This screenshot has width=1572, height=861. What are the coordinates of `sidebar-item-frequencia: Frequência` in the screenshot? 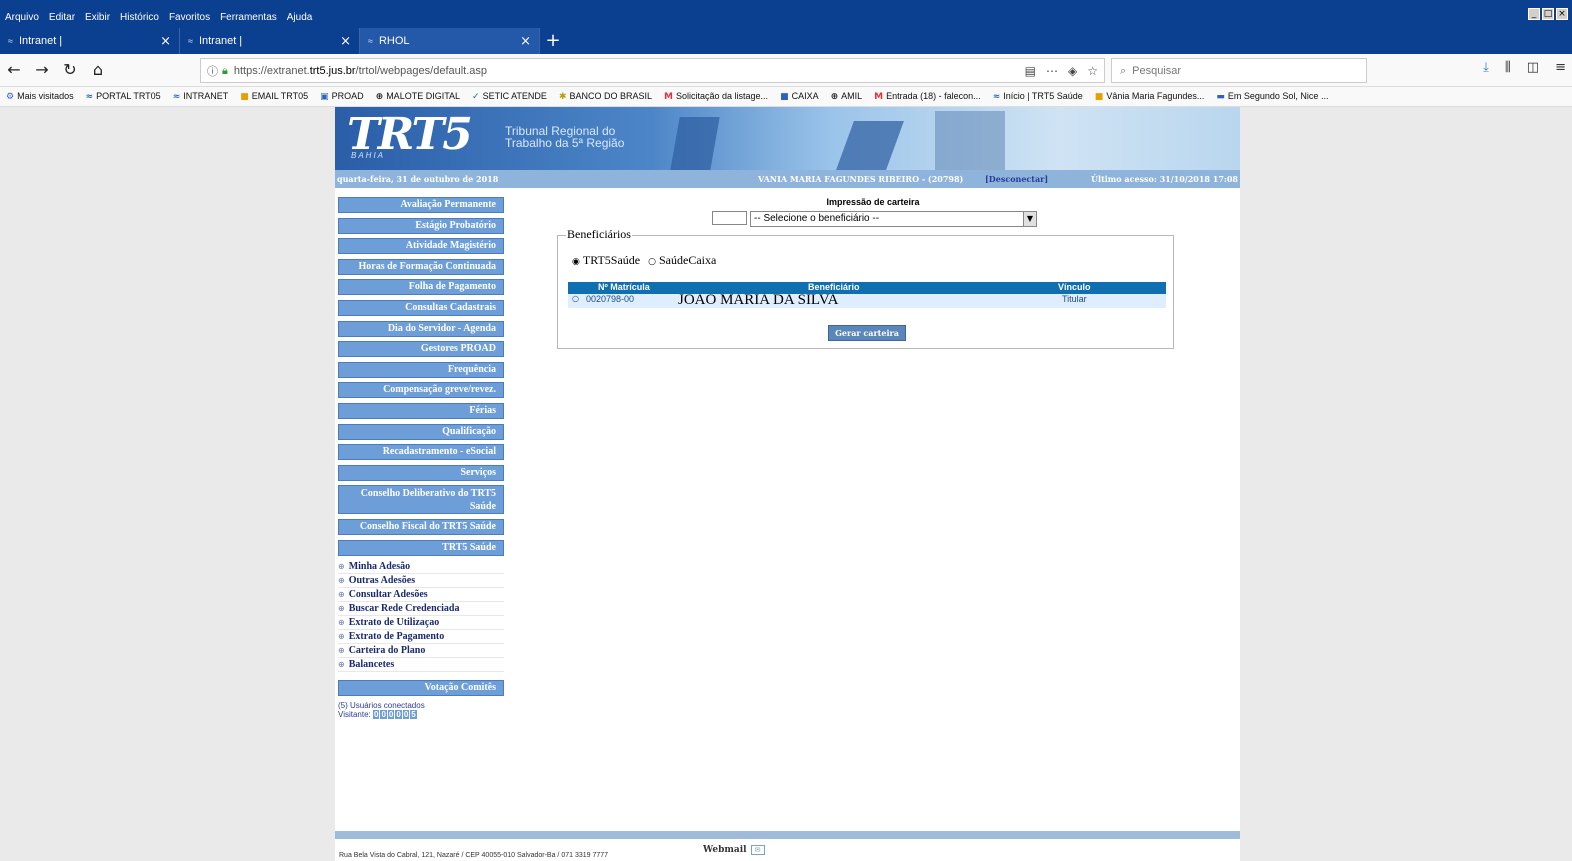 It's located at (421, 369).